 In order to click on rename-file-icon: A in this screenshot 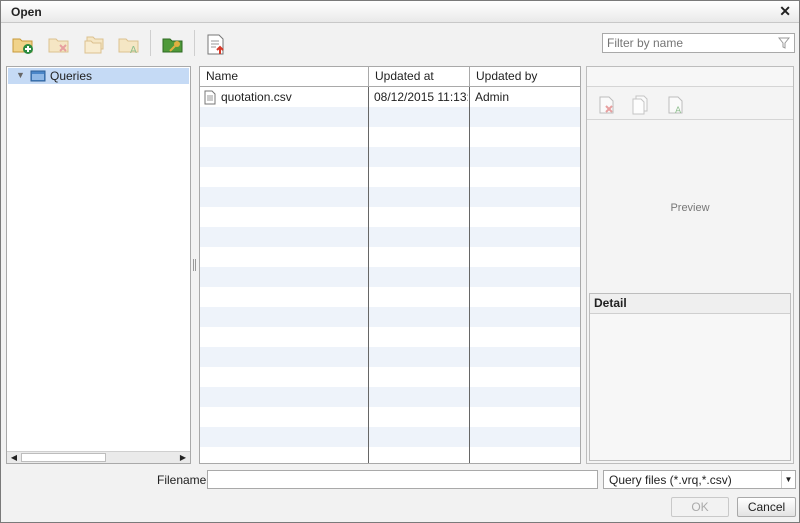, I will do `click(676, 105)`.